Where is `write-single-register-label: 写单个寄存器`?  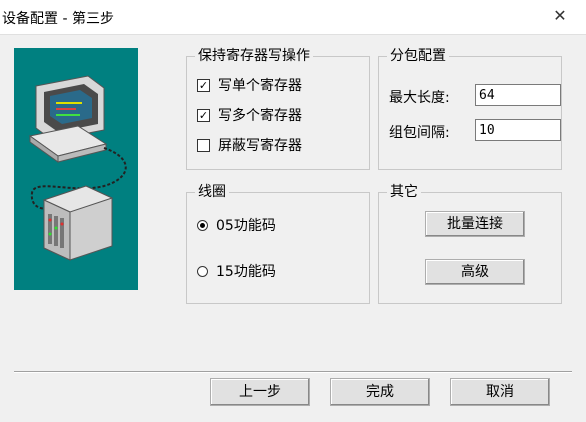 write-single-register-label: 写单个寄存器 is located at coordinates (260, 86).